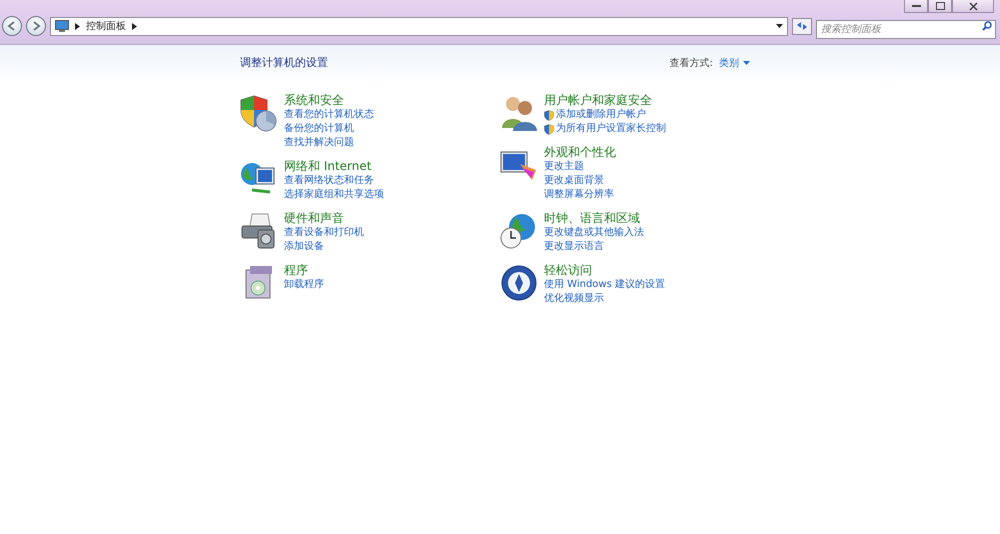 Image resolution: width=1000 pixels, height=534 pixels. I want to click on page-title: 调整计算机的设置, so click(284, 62).